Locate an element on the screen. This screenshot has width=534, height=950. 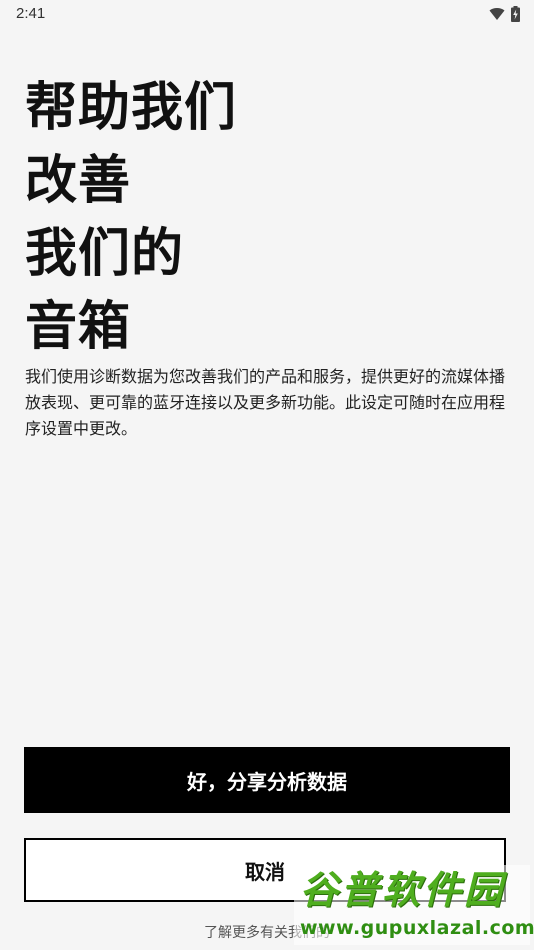
status-icons is located at coordinates (504, 14).